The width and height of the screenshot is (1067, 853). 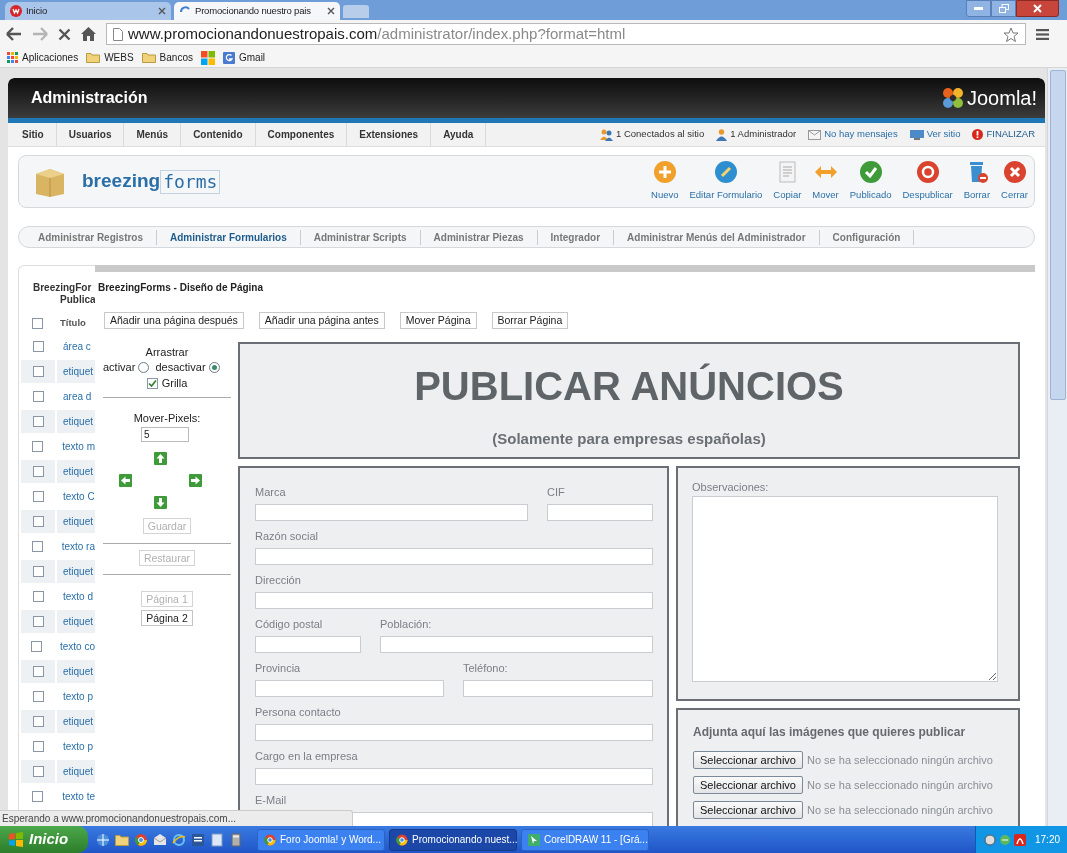 What do you see at coordinates (77, 396) in the screenshot?
I see `row-title-link: area d` at bounding box center [77, 396].